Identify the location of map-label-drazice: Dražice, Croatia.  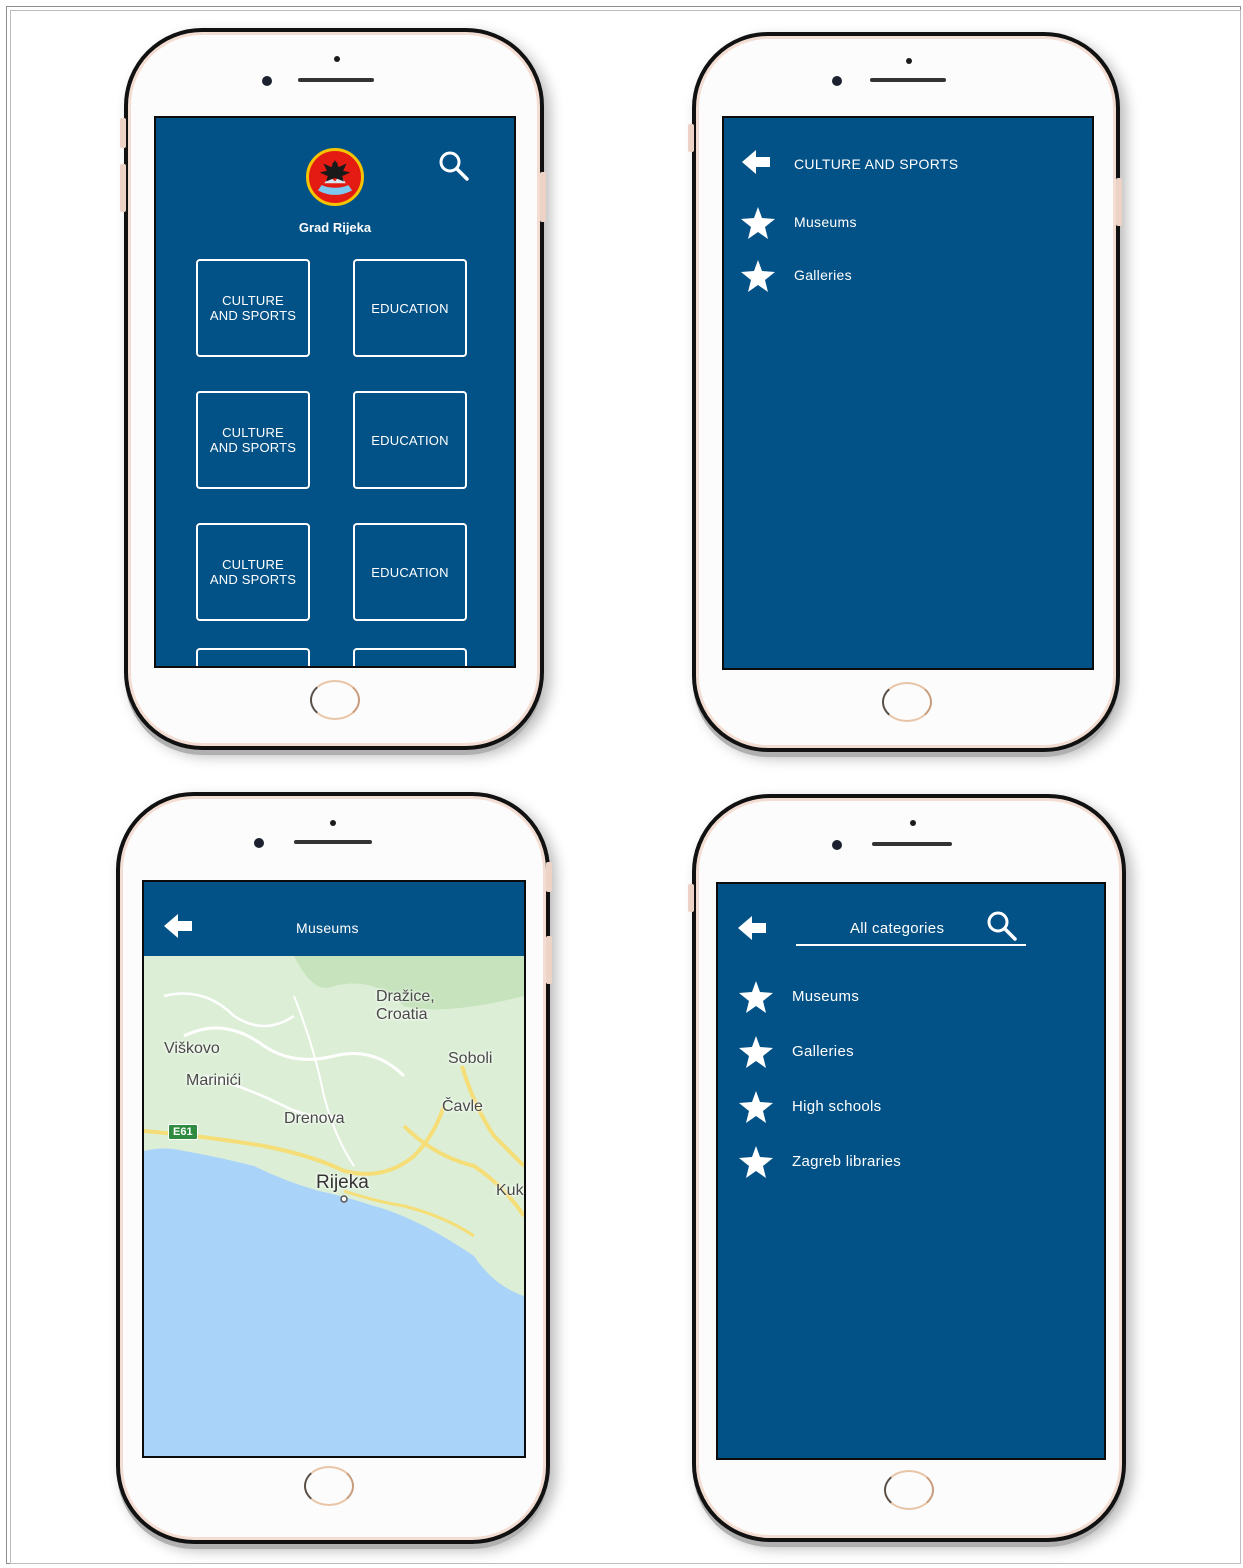
(405, 1005).